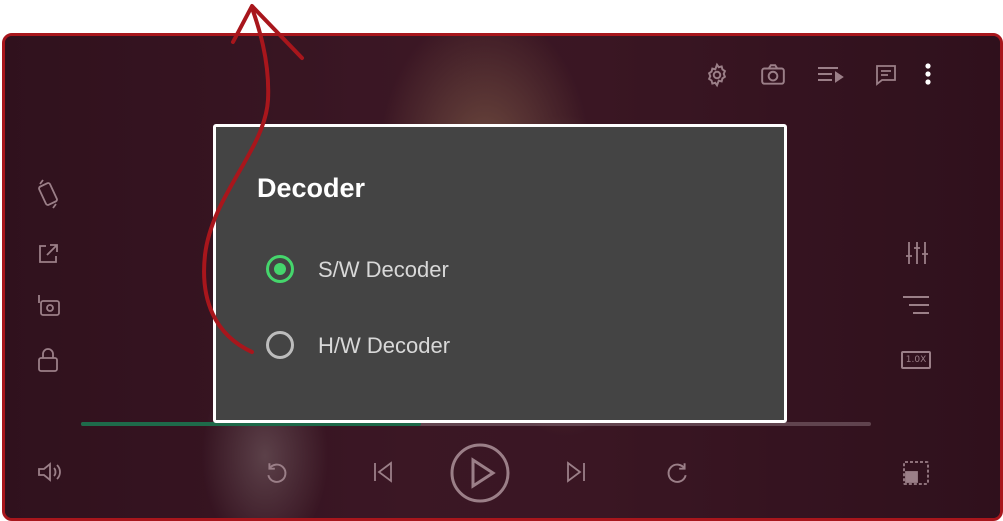 The image size is (1003, 521). What do you see at coordinates (48, 306) in the screenshot?
I see `background-play-icon` at bounding box center [48, 306].